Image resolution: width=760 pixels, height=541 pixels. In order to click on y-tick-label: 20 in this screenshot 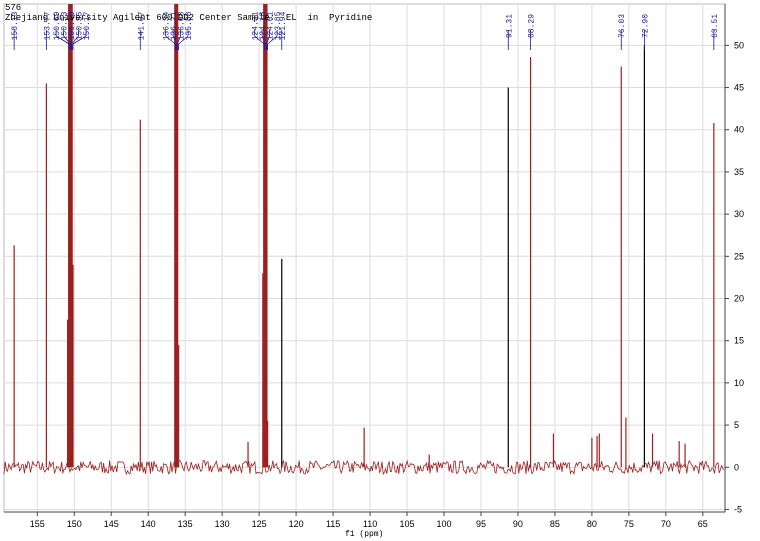, I will do `click(739, 299)`.